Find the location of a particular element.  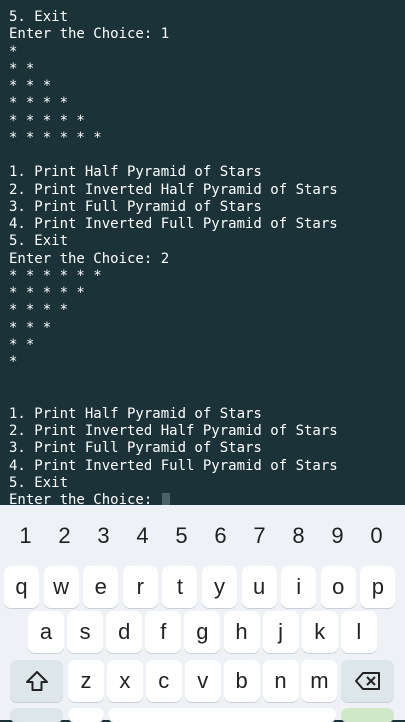

terminal-line: Enter the Choice: 2 is located at coordinates (89, 258).